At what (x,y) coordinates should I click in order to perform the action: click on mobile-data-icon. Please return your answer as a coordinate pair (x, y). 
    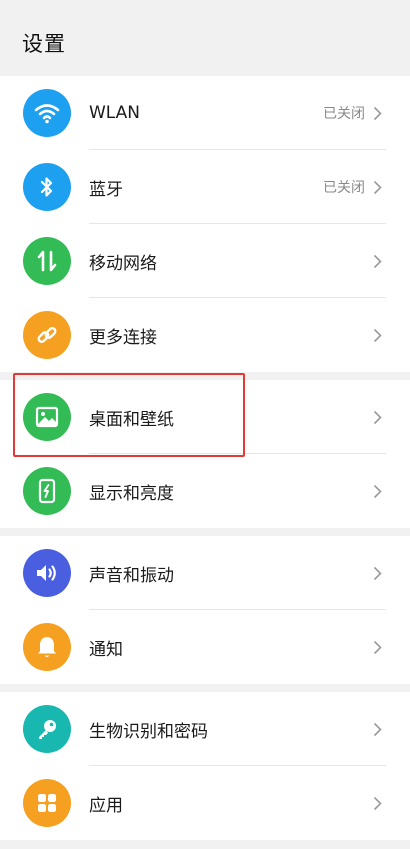
    Looking at the image, I should click on (47, 261).